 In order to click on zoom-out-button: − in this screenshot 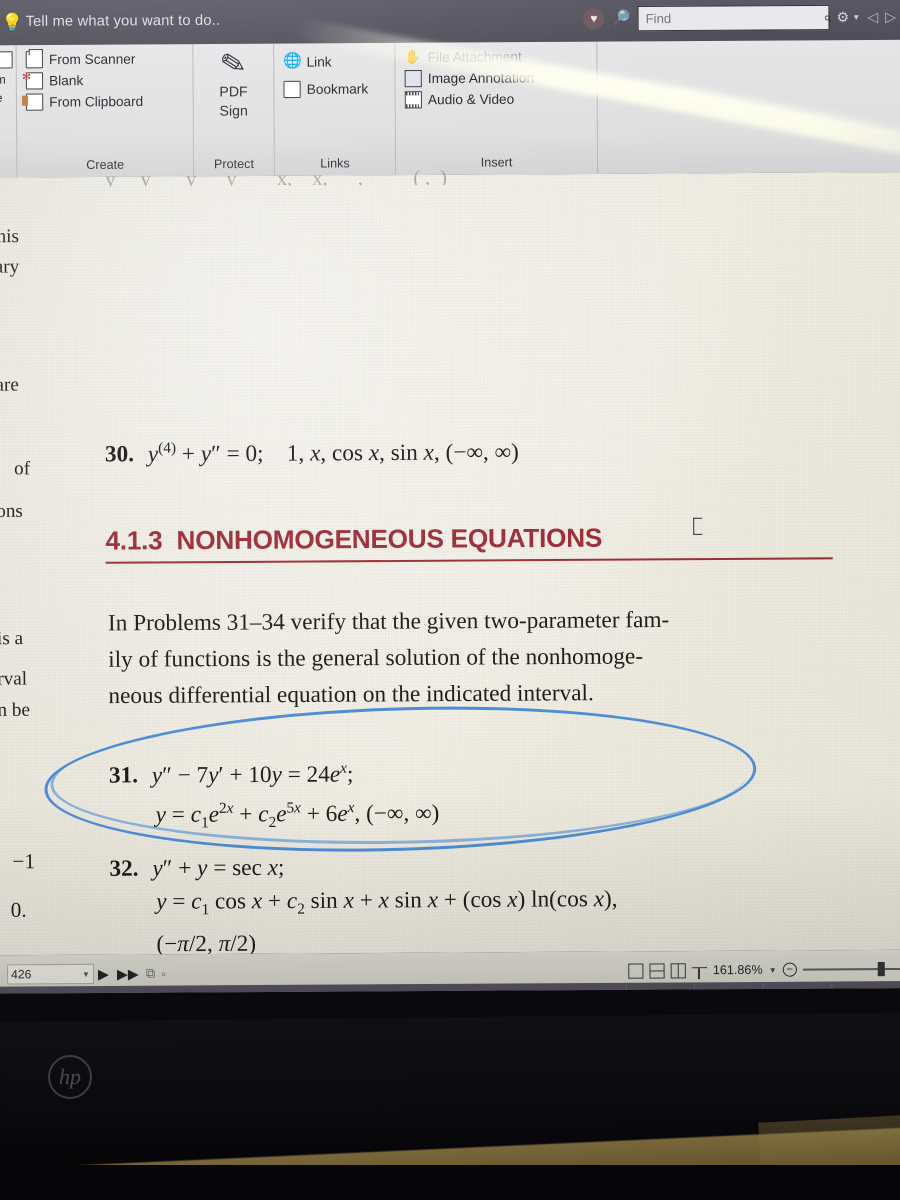, I will do `click(789, 969)`.